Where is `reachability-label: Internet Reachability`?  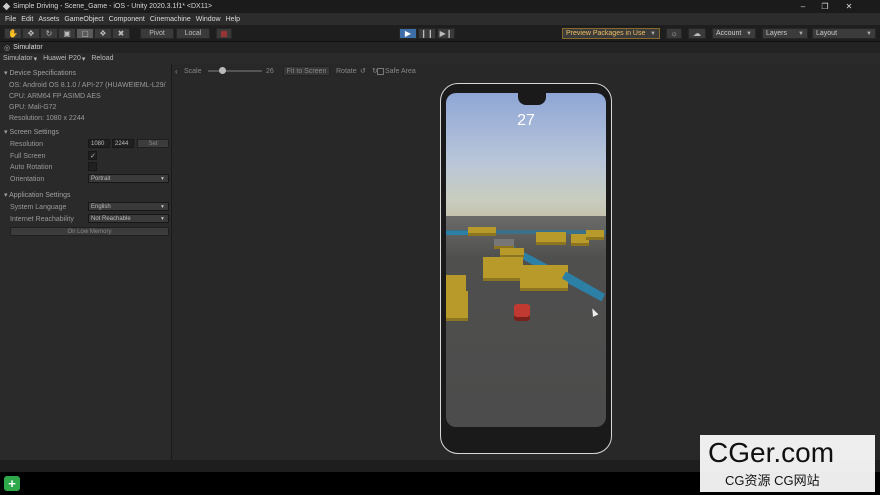 reachability-label: Internet Reachability is located at coordinates (42, 219).